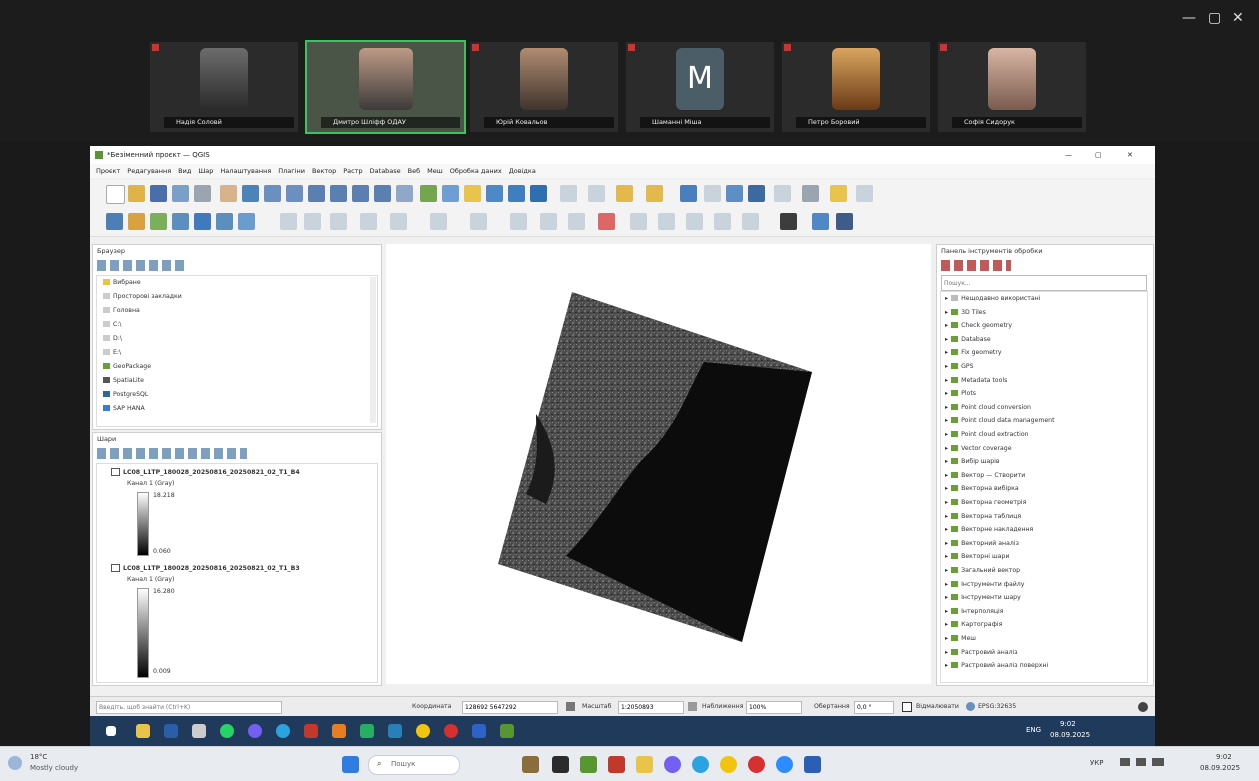 Image resolution: width=1259 pixels, height=781 pixels. What do you see at coordinates (373, 350) in the screenshot?
I see `browser-scrollbar` at bounding box center [373, 350].